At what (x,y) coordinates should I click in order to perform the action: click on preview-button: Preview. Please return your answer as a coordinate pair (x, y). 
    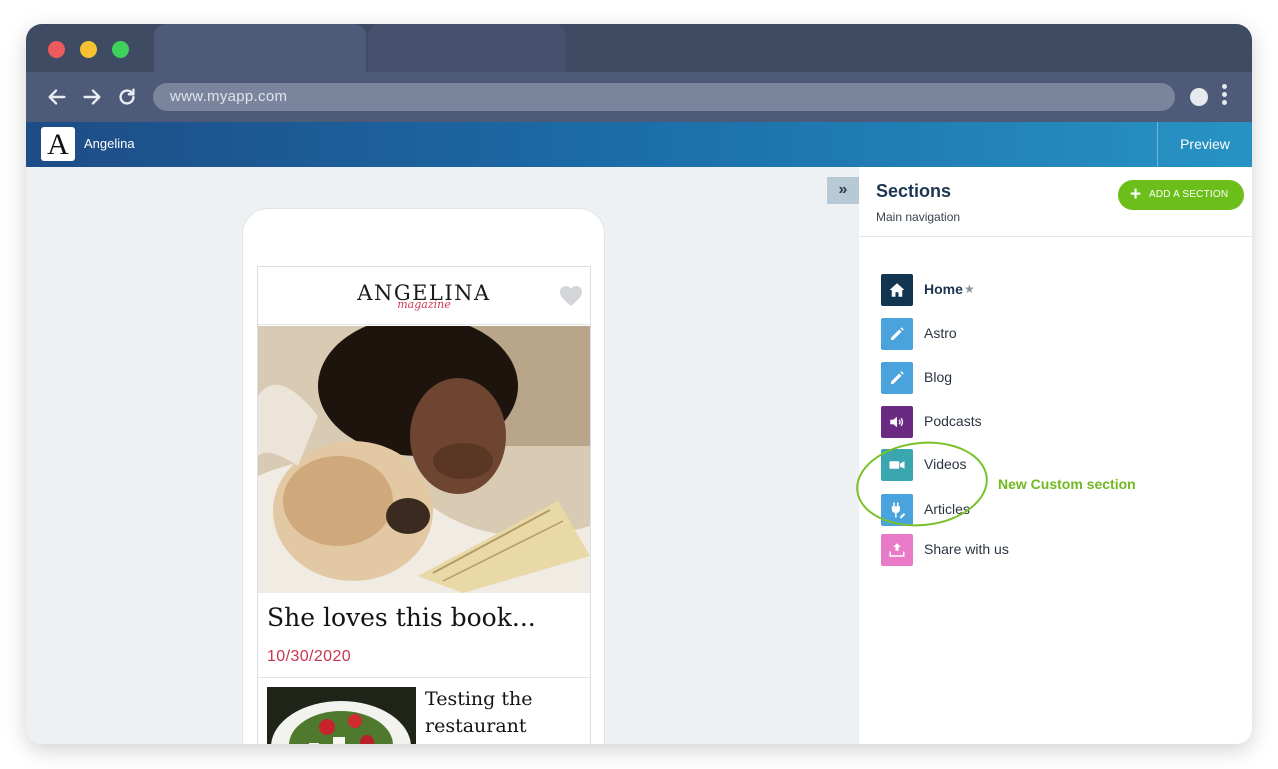
    Looking at the image, I should click on (1204, 144).